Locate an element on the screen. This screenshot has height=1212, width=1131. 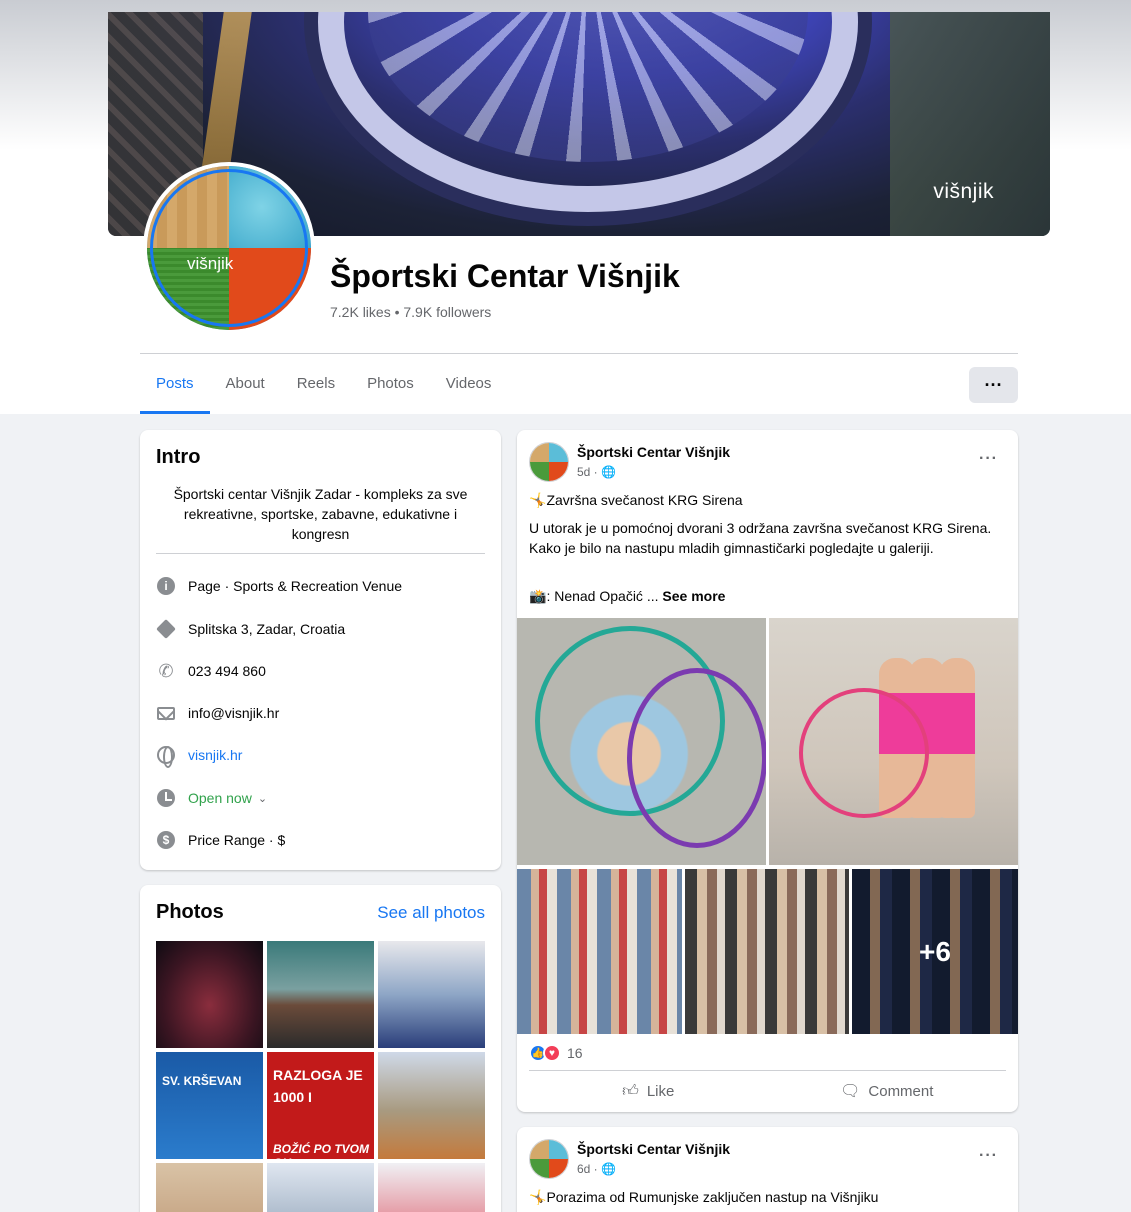
reaction-count: 16 is located at coordinates (575, 1053).